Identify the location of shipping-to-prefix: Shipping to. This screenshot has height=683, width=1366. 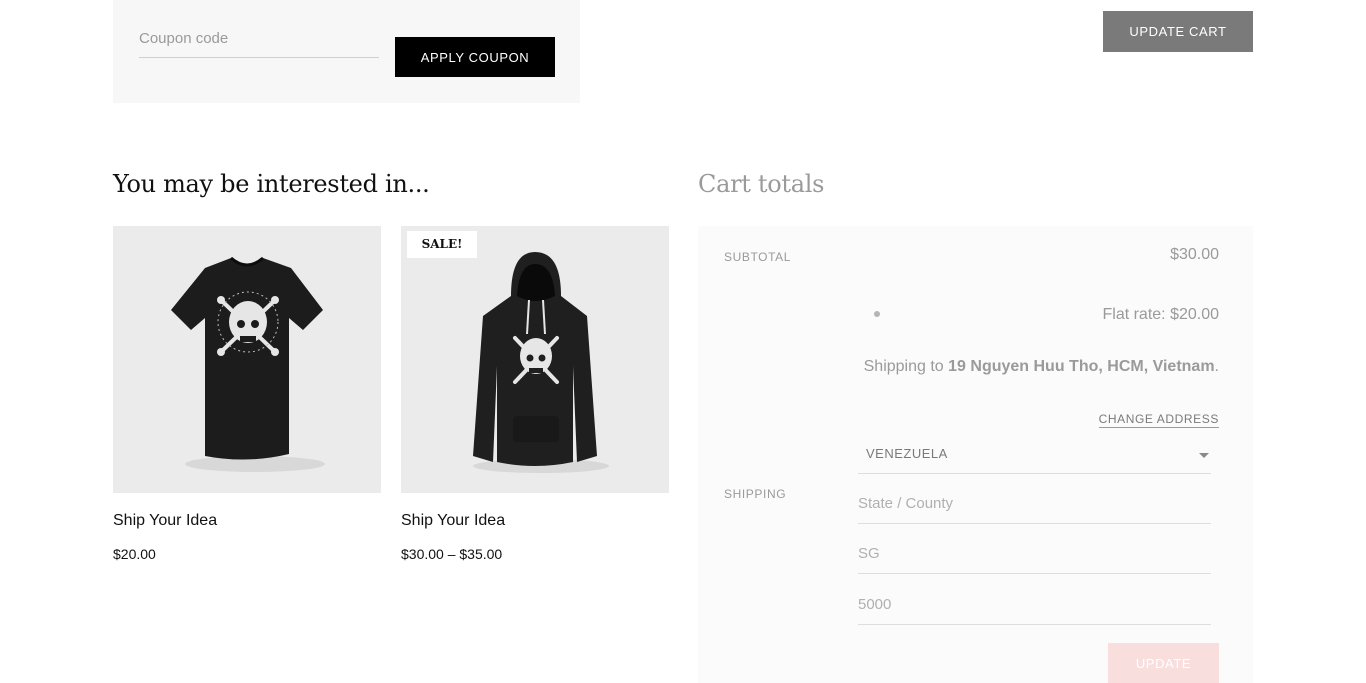
(906, 366).